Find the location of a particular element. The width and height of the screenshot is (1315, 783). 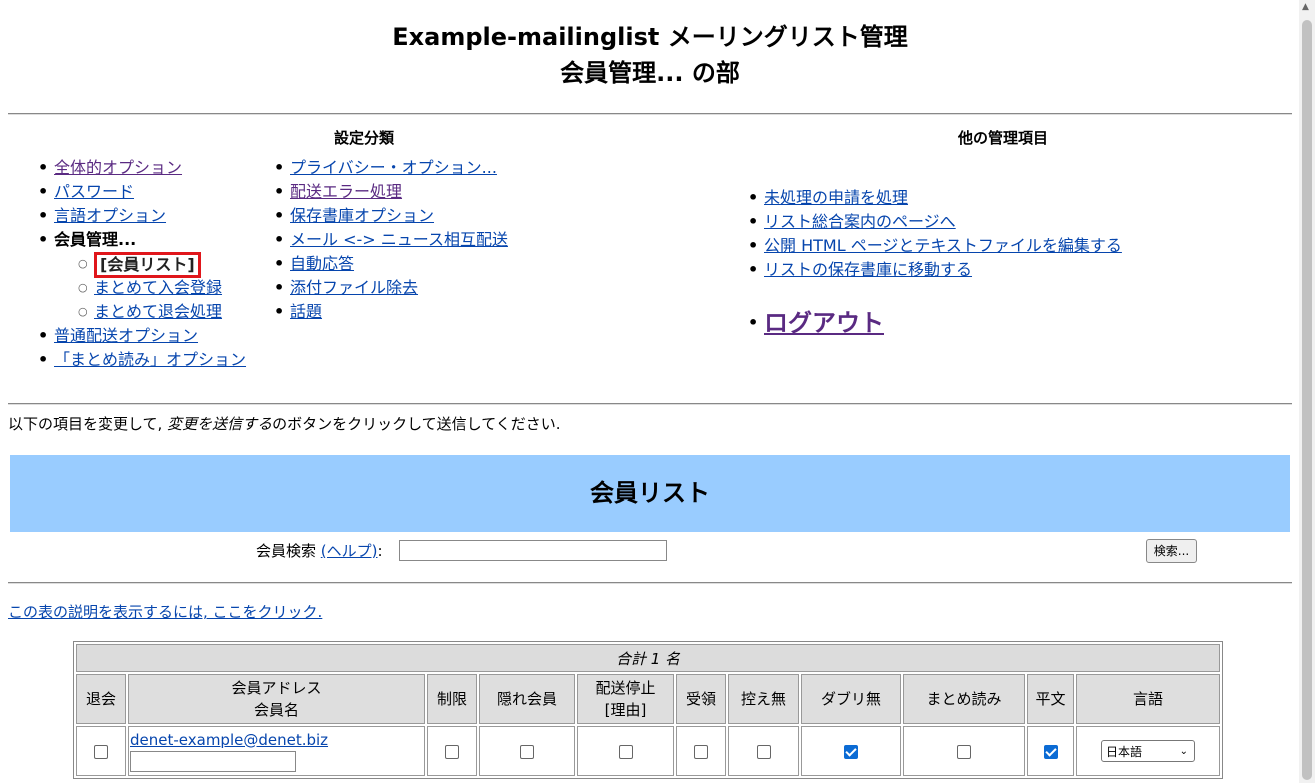

nav-item-archive: 保存書庫オプション is located at coordinates (391, 216).